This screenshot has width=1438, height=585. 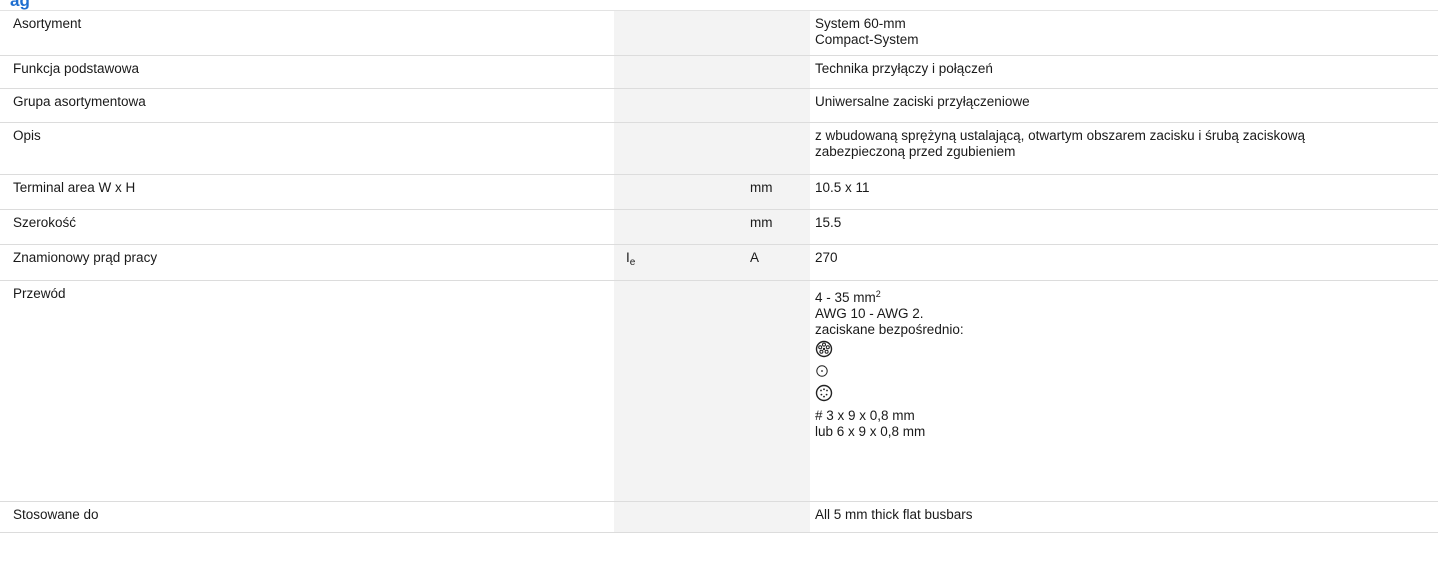 What do you see at coordinates (860, 23) in the screenshot?
I see `value-line: System 60-mm` at bounding box center [860, 23].